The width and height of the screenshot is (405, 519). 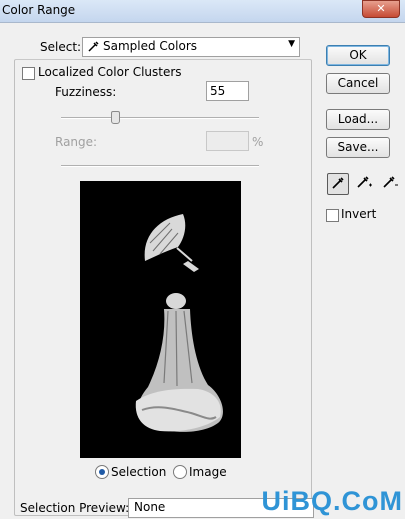 I want to click on close-button: ✕, so click(x=381, y=9).